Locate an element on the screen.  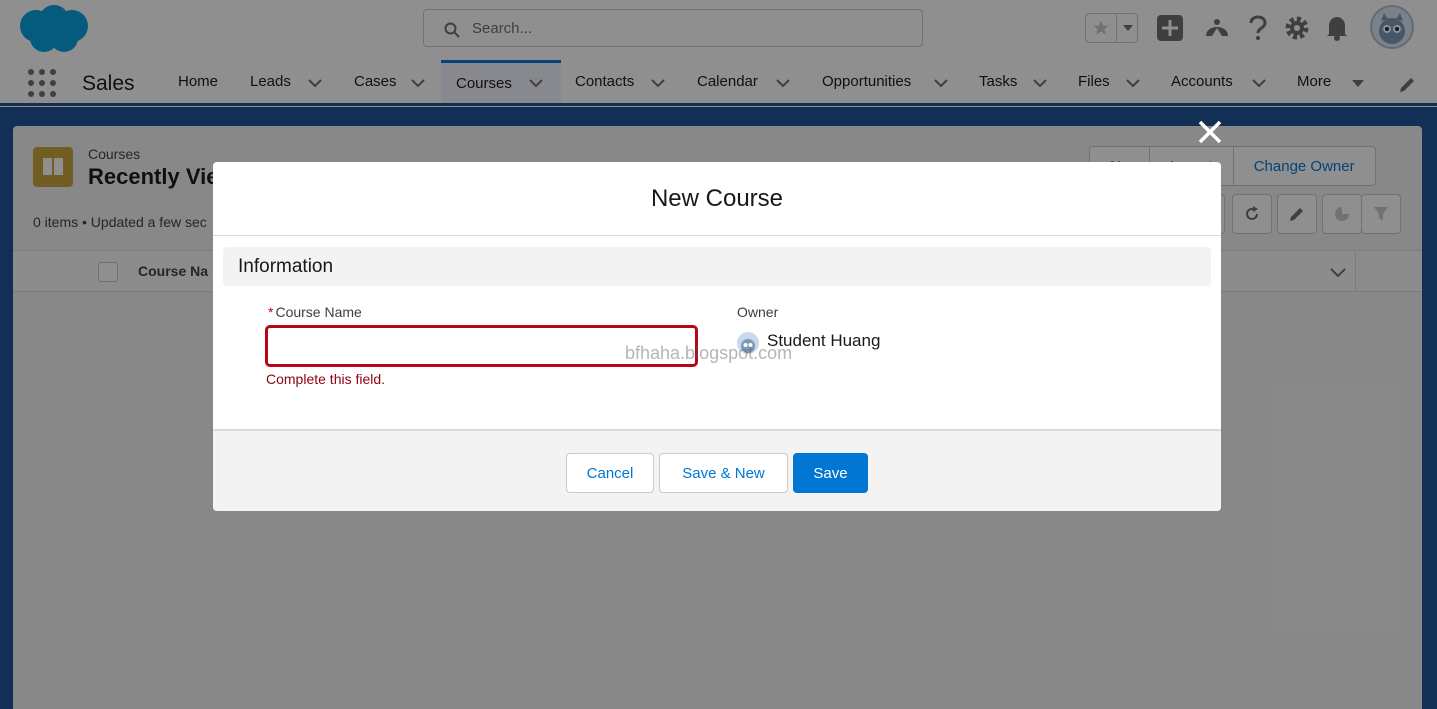
save-button: Save is located at coordinates (830, 473).